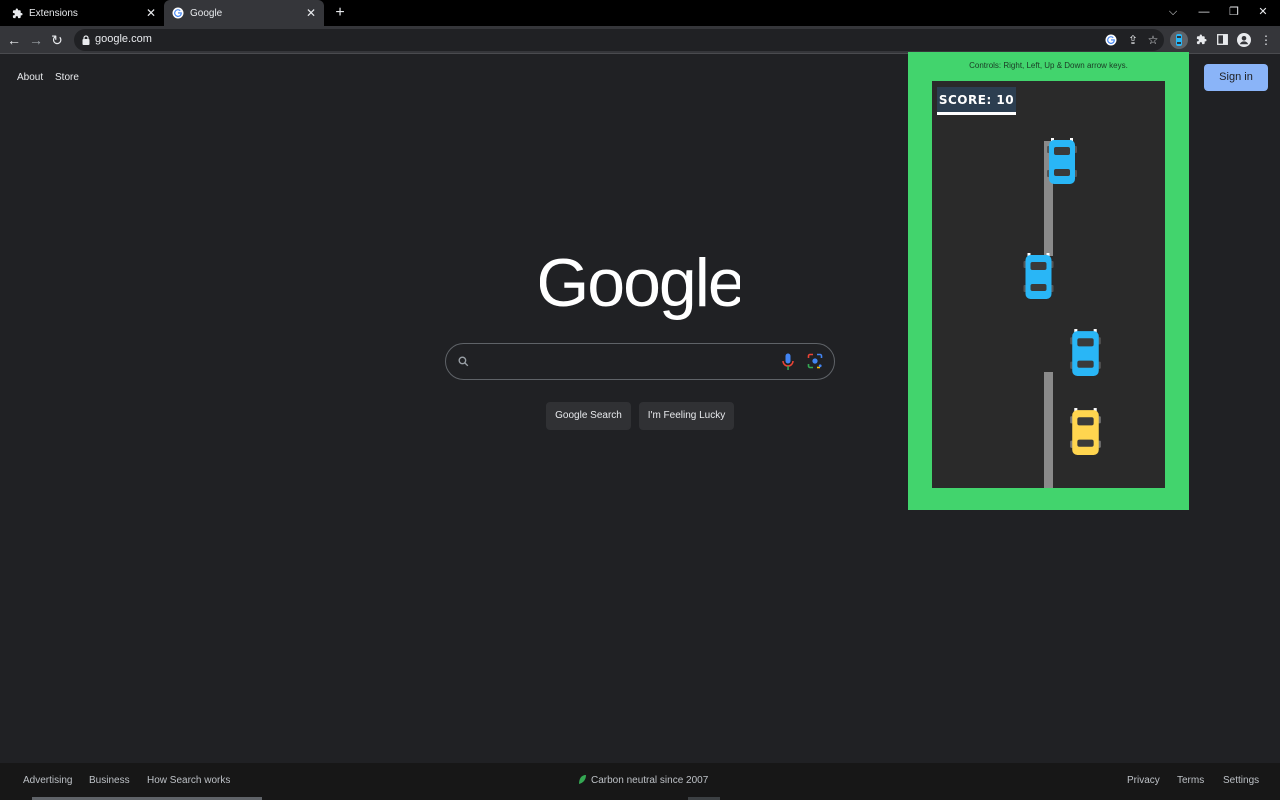 The width and height of the screenshot is (1280, 800). What do you see at coordinates (1234, 12) in the screenshot?
I see `restore-icon: ❐` at bounding box center [1234, 12].